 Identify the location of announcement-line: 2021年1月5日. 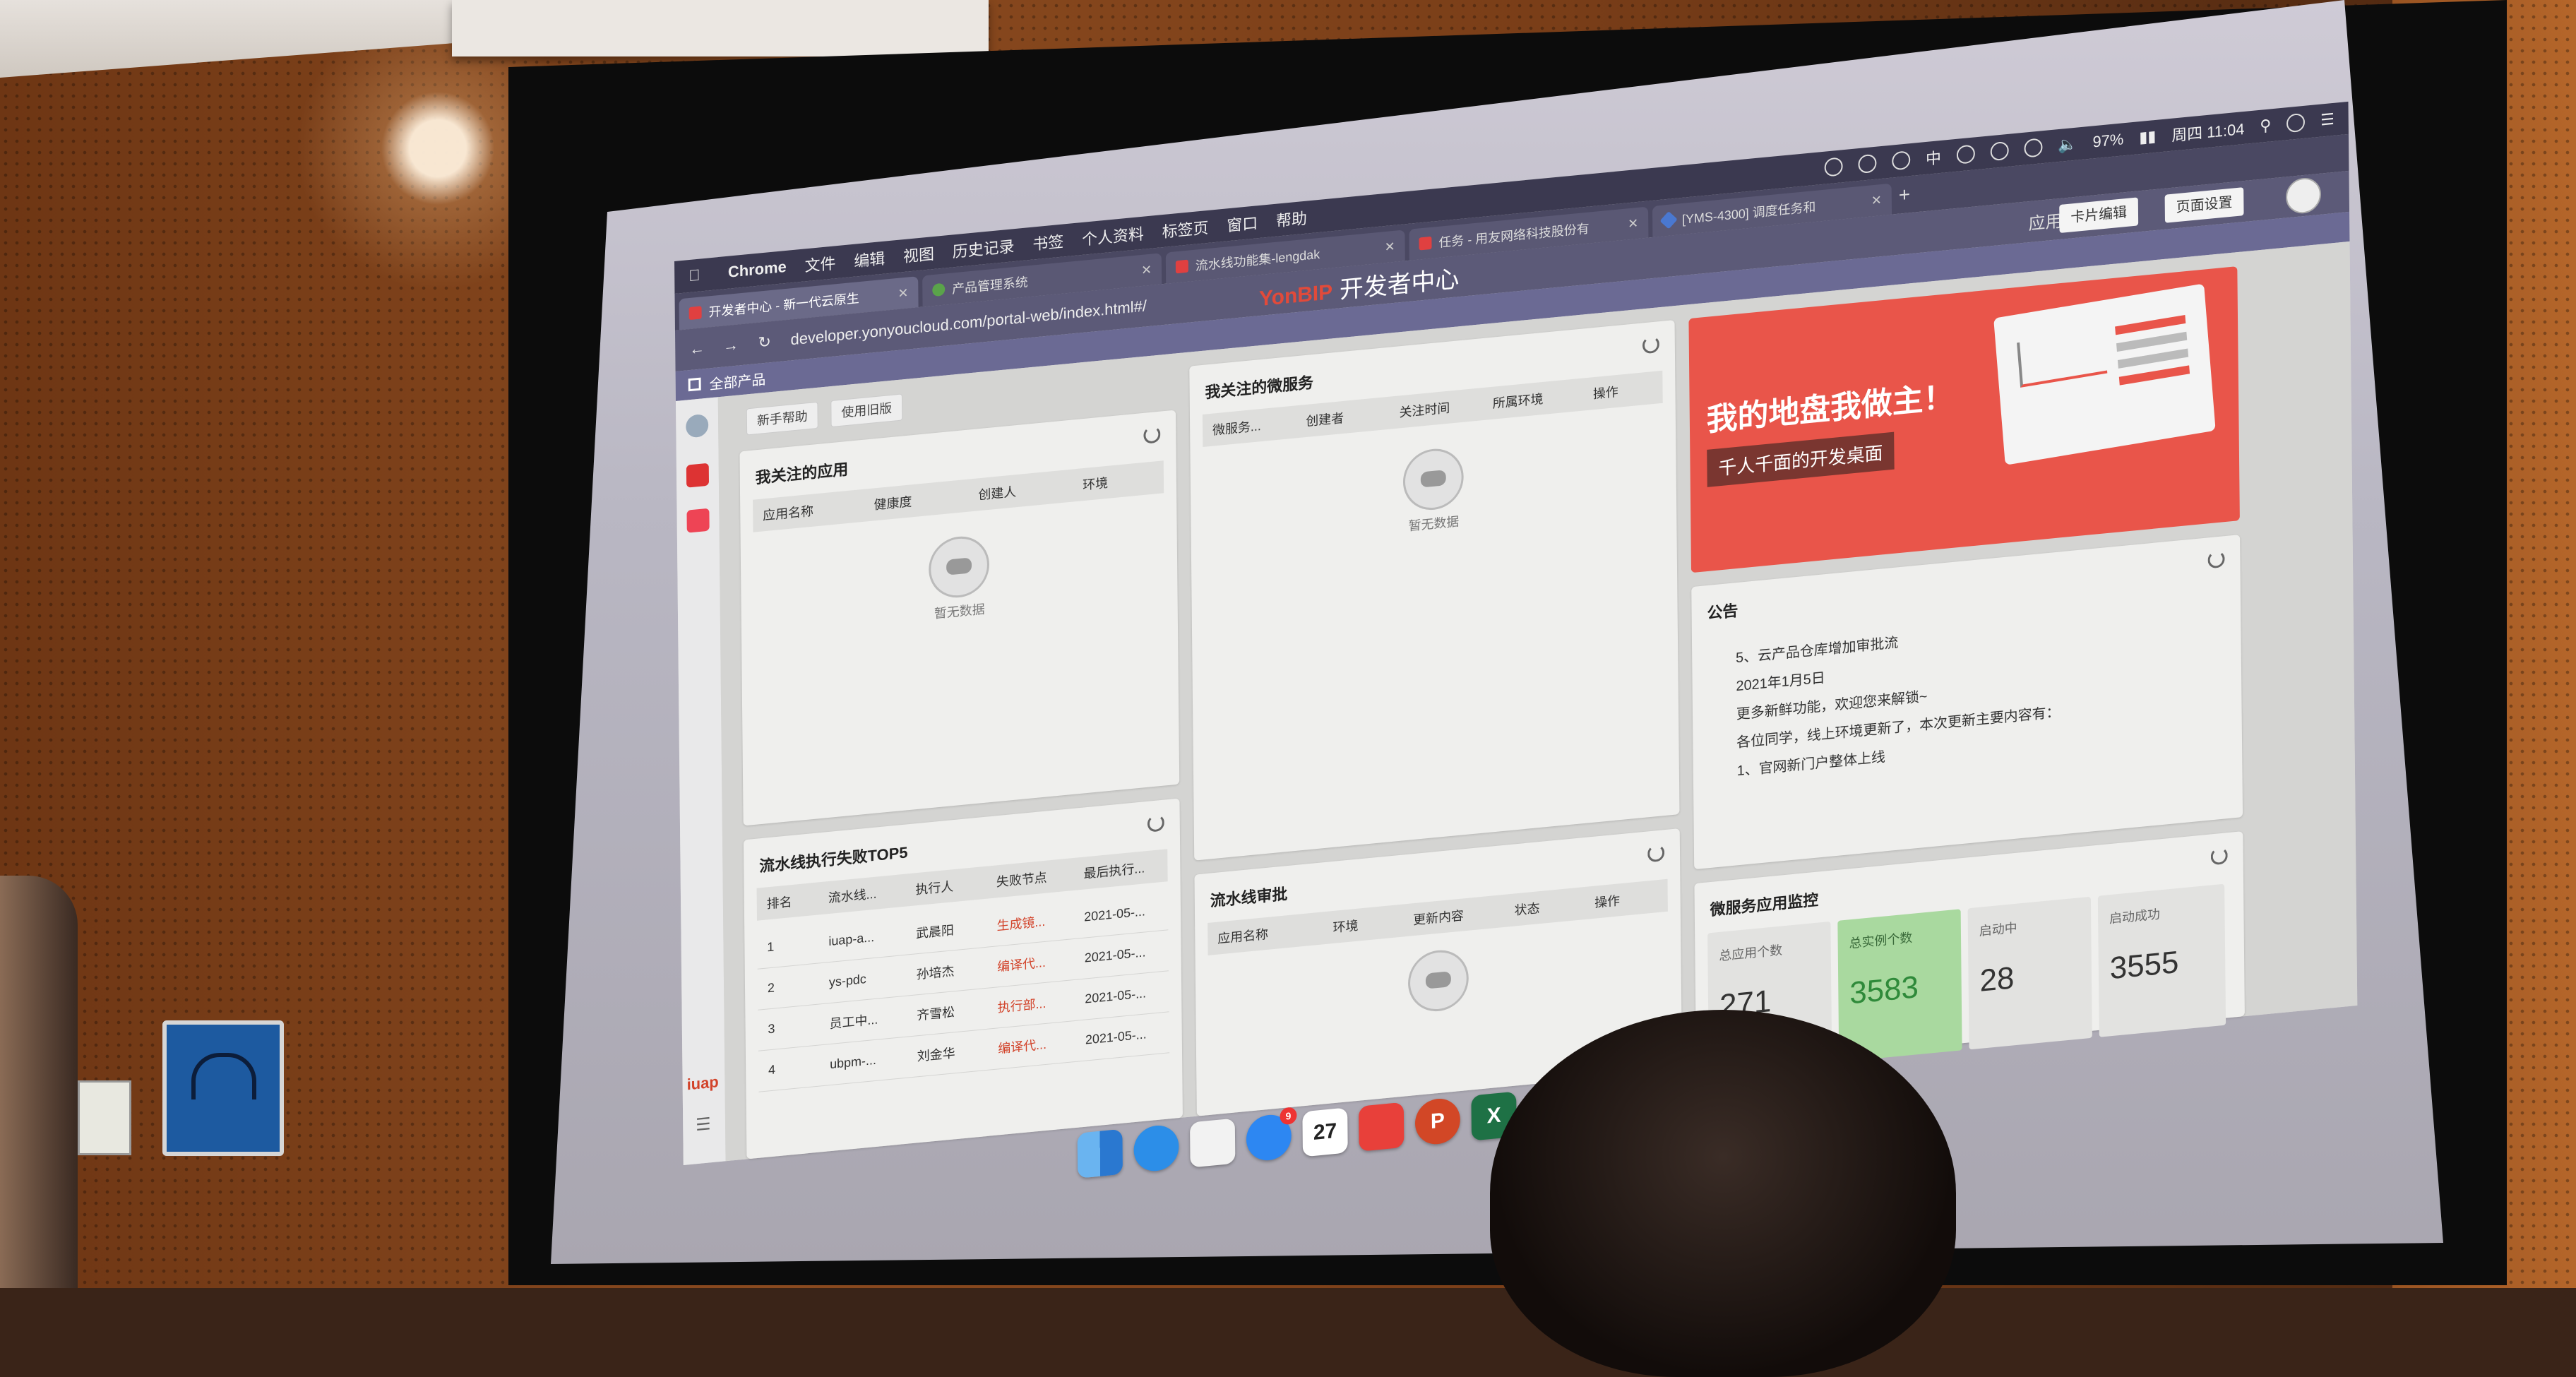
(1780, 682).